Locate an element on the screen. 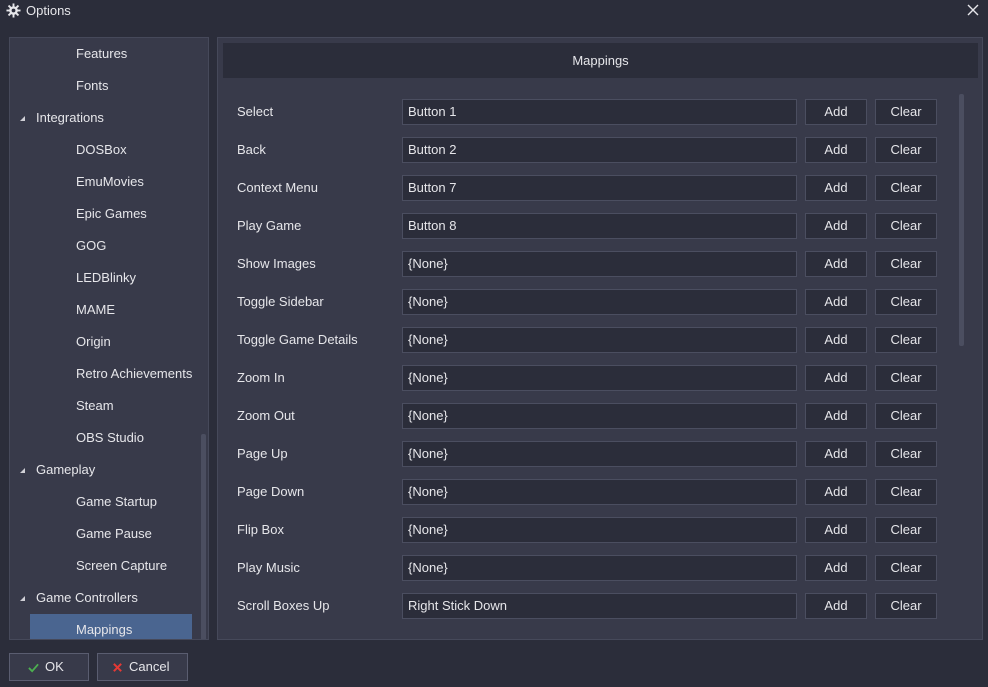 Image resolution: width=988 pixels, height=687 pixels. sidebar-item-retro-achievements: Retro Achievements is located at coordinates (101, 374).